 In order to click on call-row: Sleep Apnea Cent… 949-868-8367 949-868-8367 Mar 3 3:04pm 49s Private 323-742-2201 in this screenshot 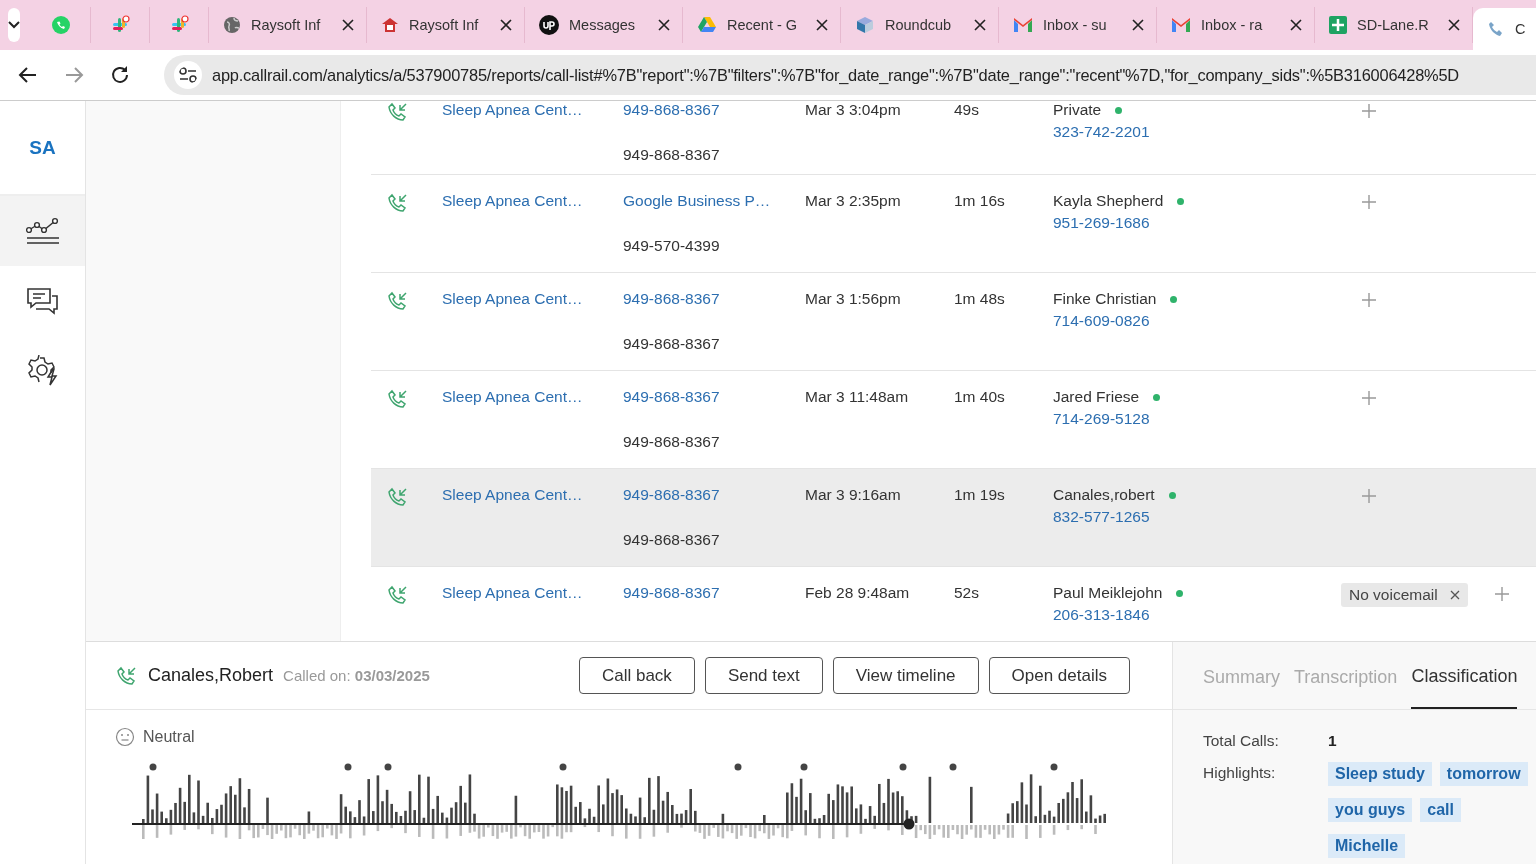, I will do `click(953, 138)`.